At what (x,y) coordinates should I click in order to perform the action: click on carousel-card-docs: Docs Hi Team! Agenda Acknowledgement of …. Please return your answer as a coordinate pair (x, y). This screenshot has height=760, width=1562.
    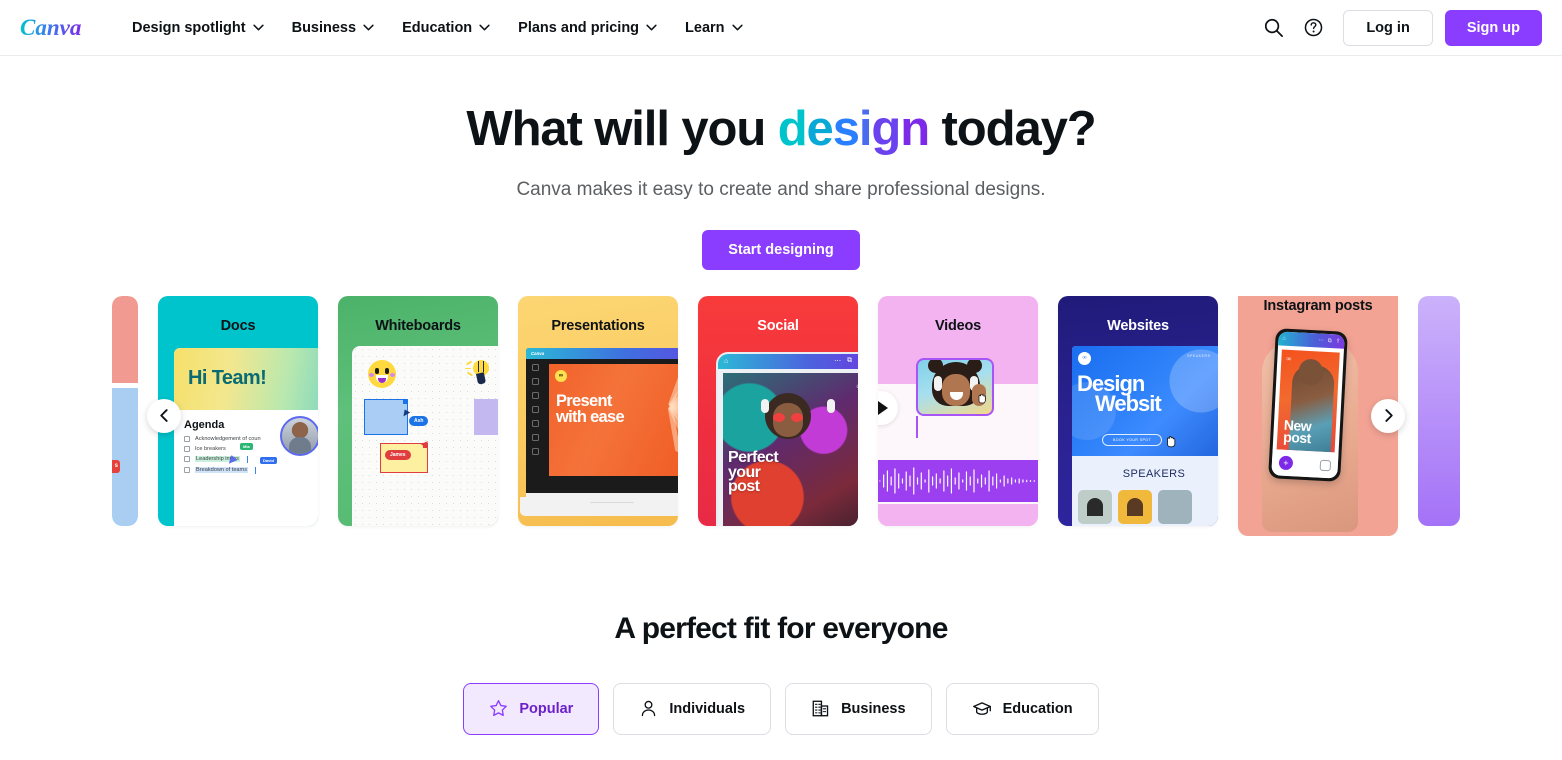
    Looking at the image, I should click on (238, 410).